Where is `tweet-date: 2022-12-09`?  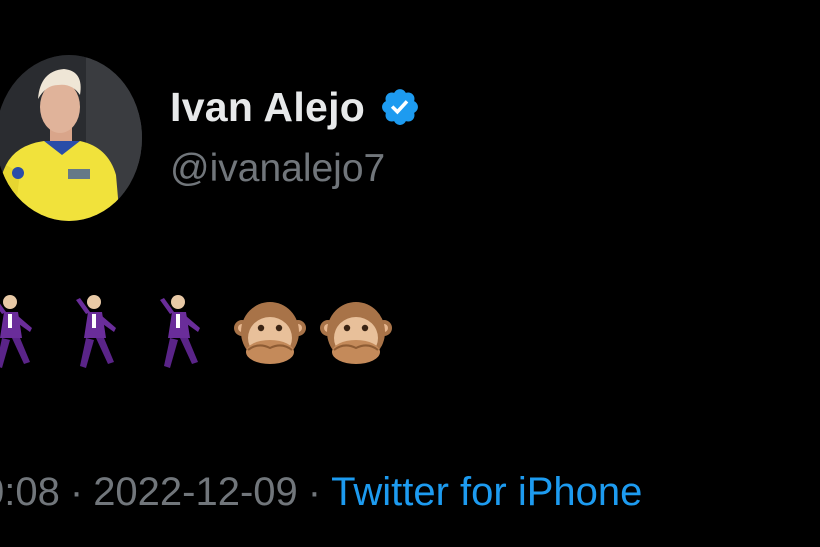 tweet-date: 2022-12-09 is located at coordinates (195, 492).